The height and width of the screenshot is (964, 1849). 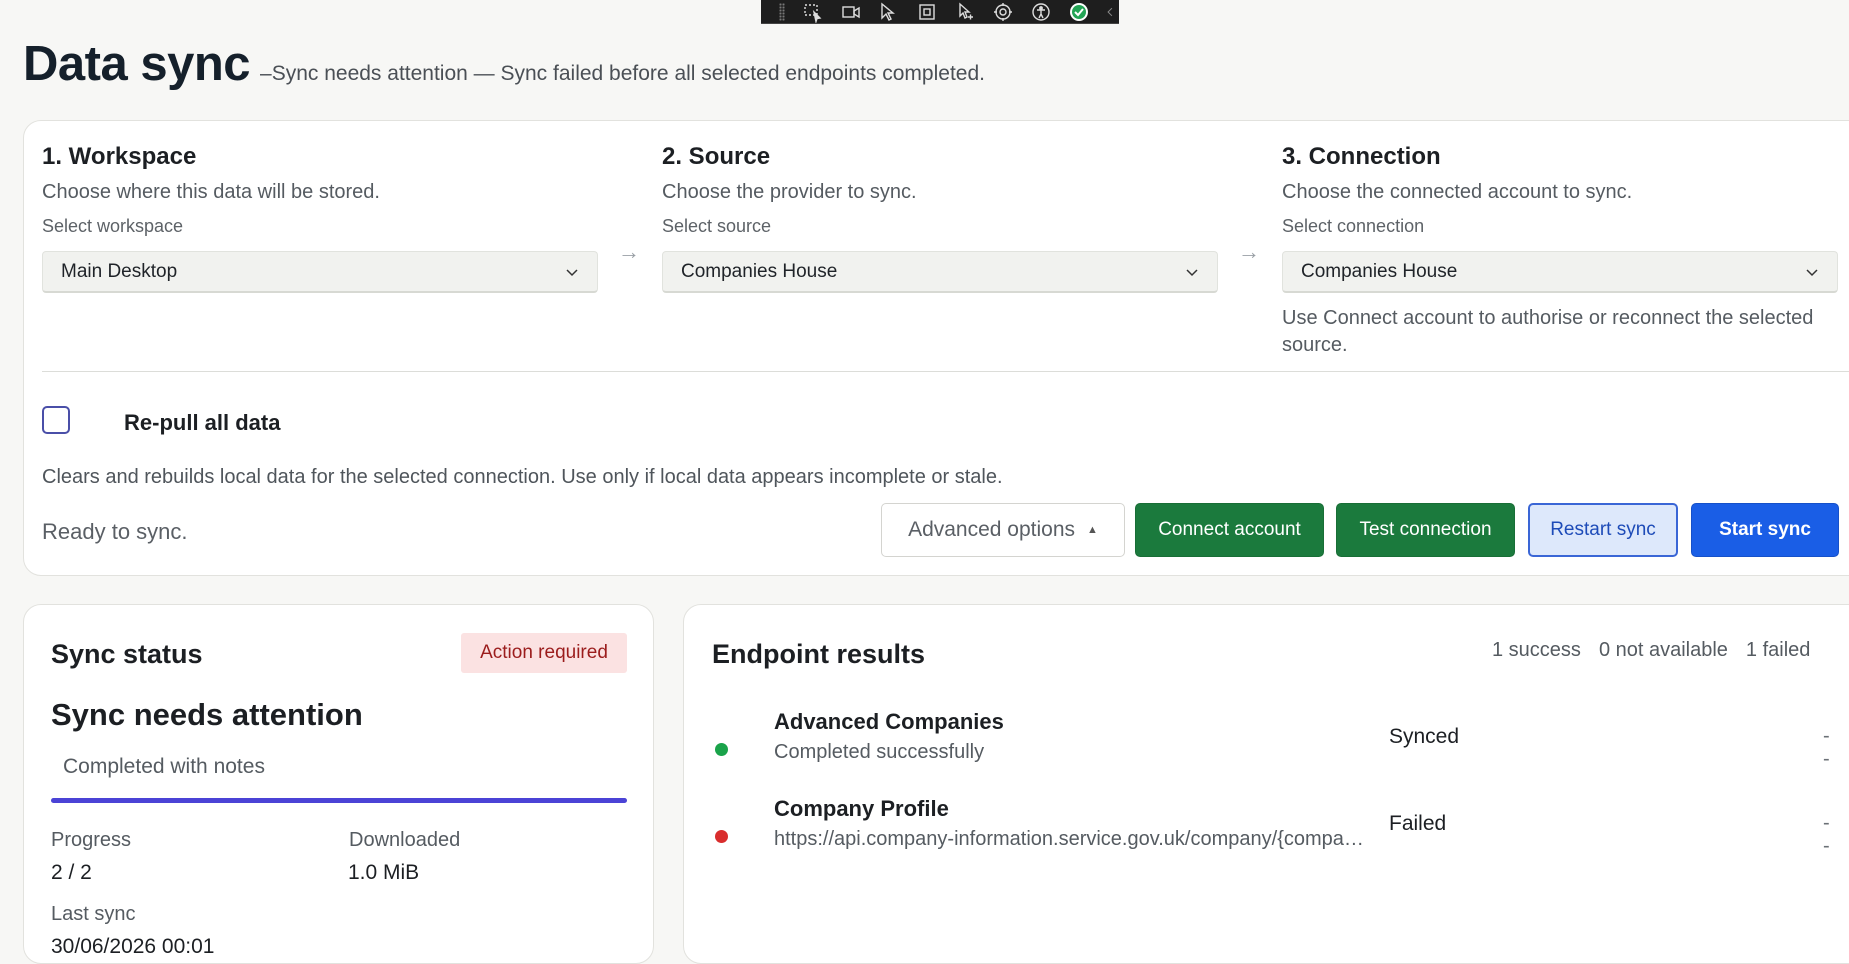 I want to click on connect-account-button: Connect account, so click(x=1229, y=530).